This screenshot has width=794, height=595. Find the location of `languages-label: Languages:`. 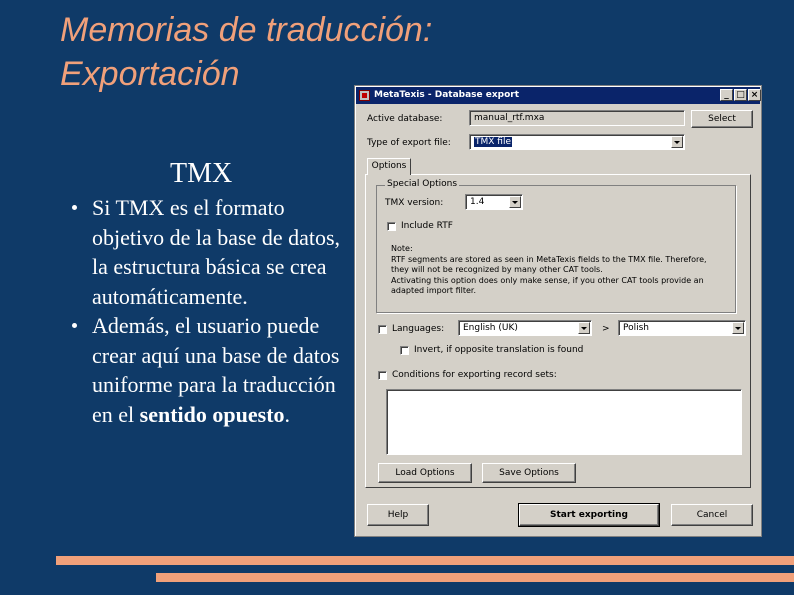

languages-label: Languages: is located at coordinates (418, 329).